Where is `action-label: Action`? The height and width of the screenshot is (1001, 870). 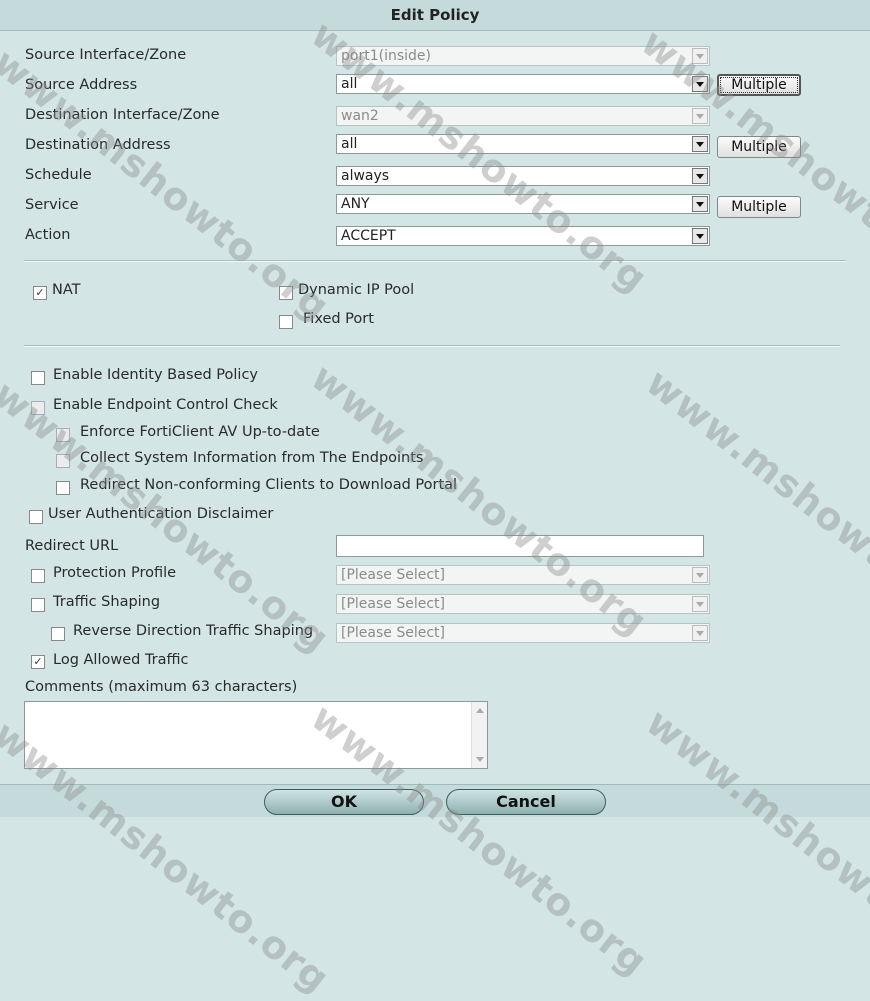
action-label: Action is located at coordinates (48, 235).